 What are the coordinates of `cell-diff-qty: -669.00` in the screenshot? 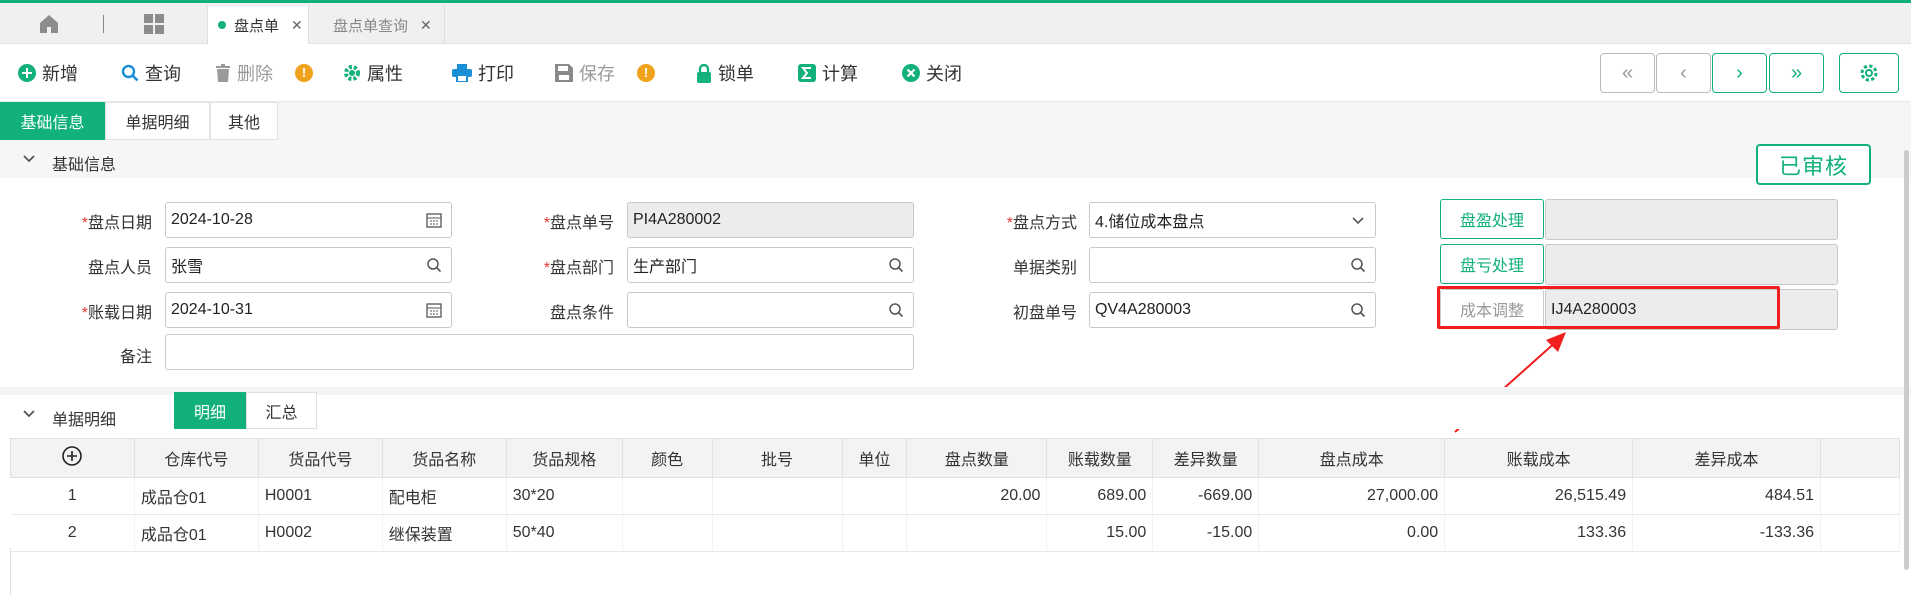 It's located at (1206, 496).